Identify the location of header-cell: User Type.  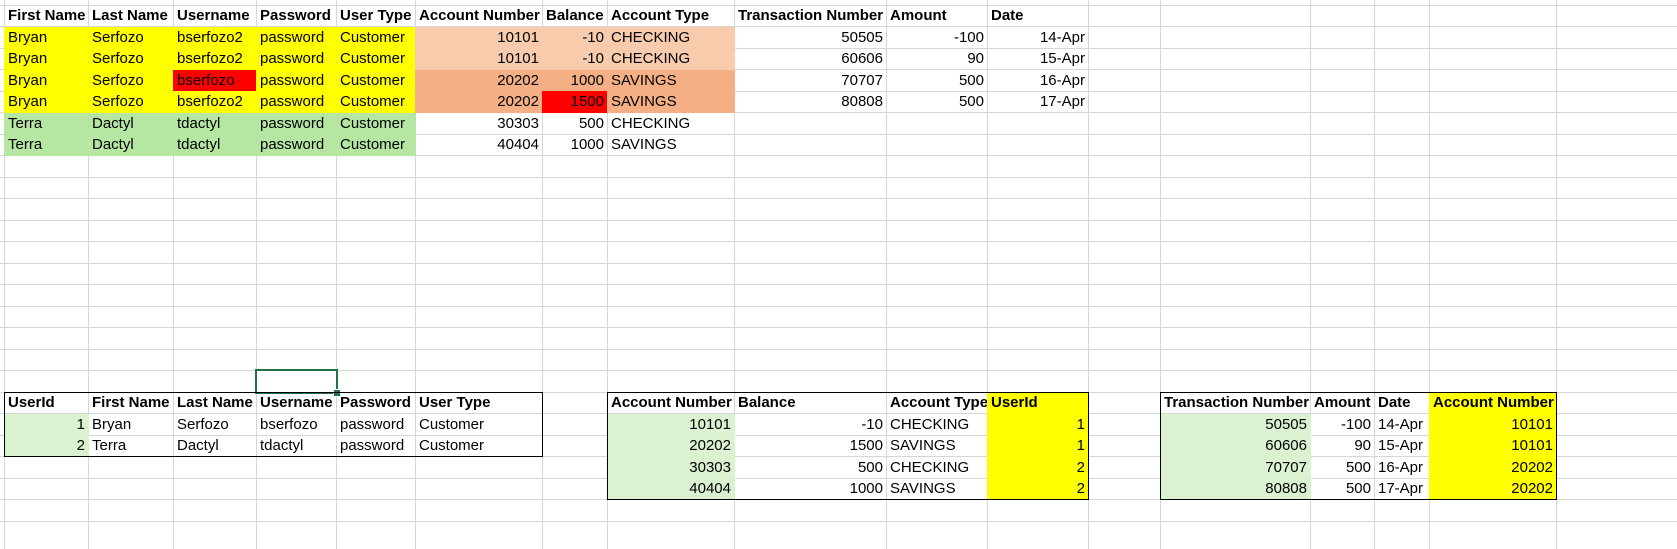
(376, 16).